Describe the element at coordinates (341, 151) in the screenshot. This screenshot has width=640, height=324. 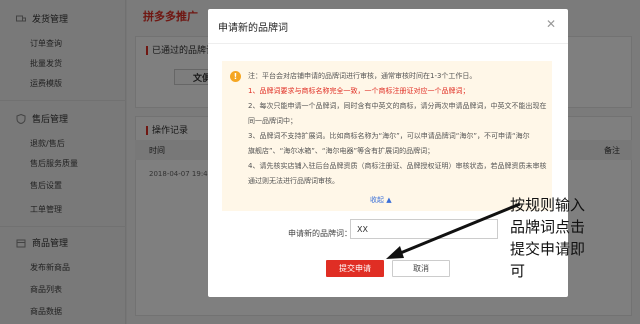
I see `notice-line: 旗舰店”、“海尔冰箱”、“海尔电器”等含有扩展词的品牌词；` at that location.